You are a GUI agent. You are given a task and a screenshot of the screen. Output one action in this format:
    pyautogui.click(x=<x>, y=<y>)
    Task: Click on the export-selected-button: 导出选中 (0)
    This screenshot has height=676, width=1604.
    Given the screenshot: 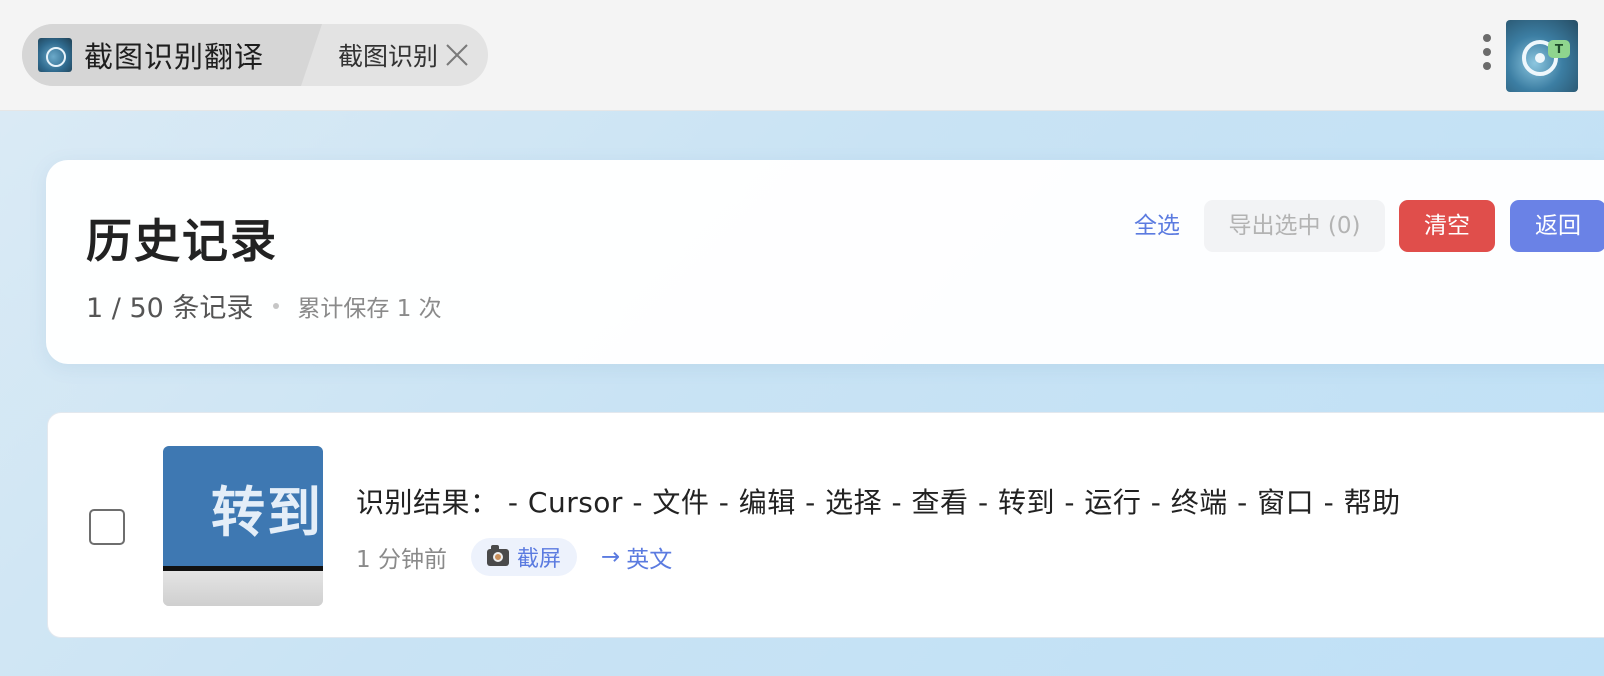 What is the action you would take?
    pyautogui.click(x=1294, y=226)
    